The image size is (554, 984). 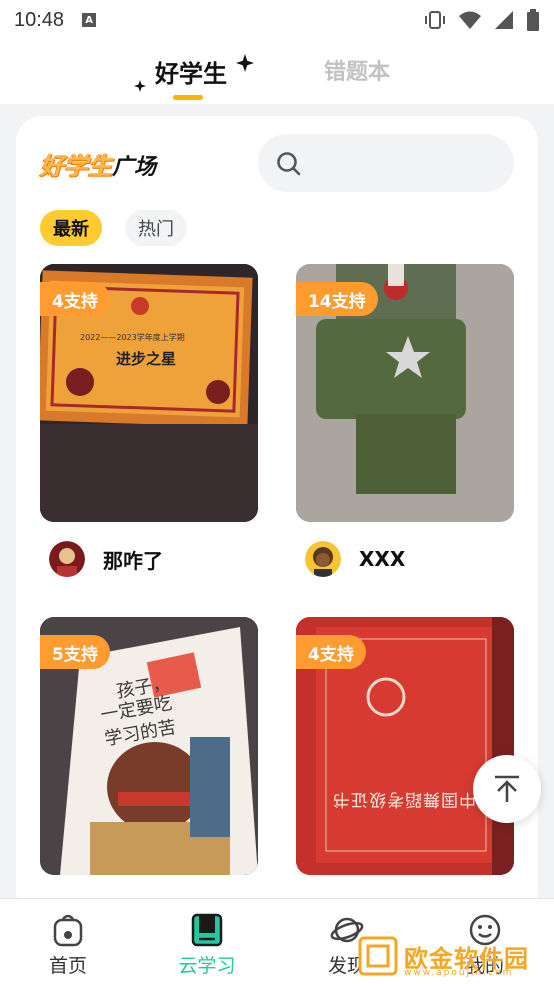 I want to click on post-card: 中国舞蹈考级证书 4支持, so click(x=405, y=746).